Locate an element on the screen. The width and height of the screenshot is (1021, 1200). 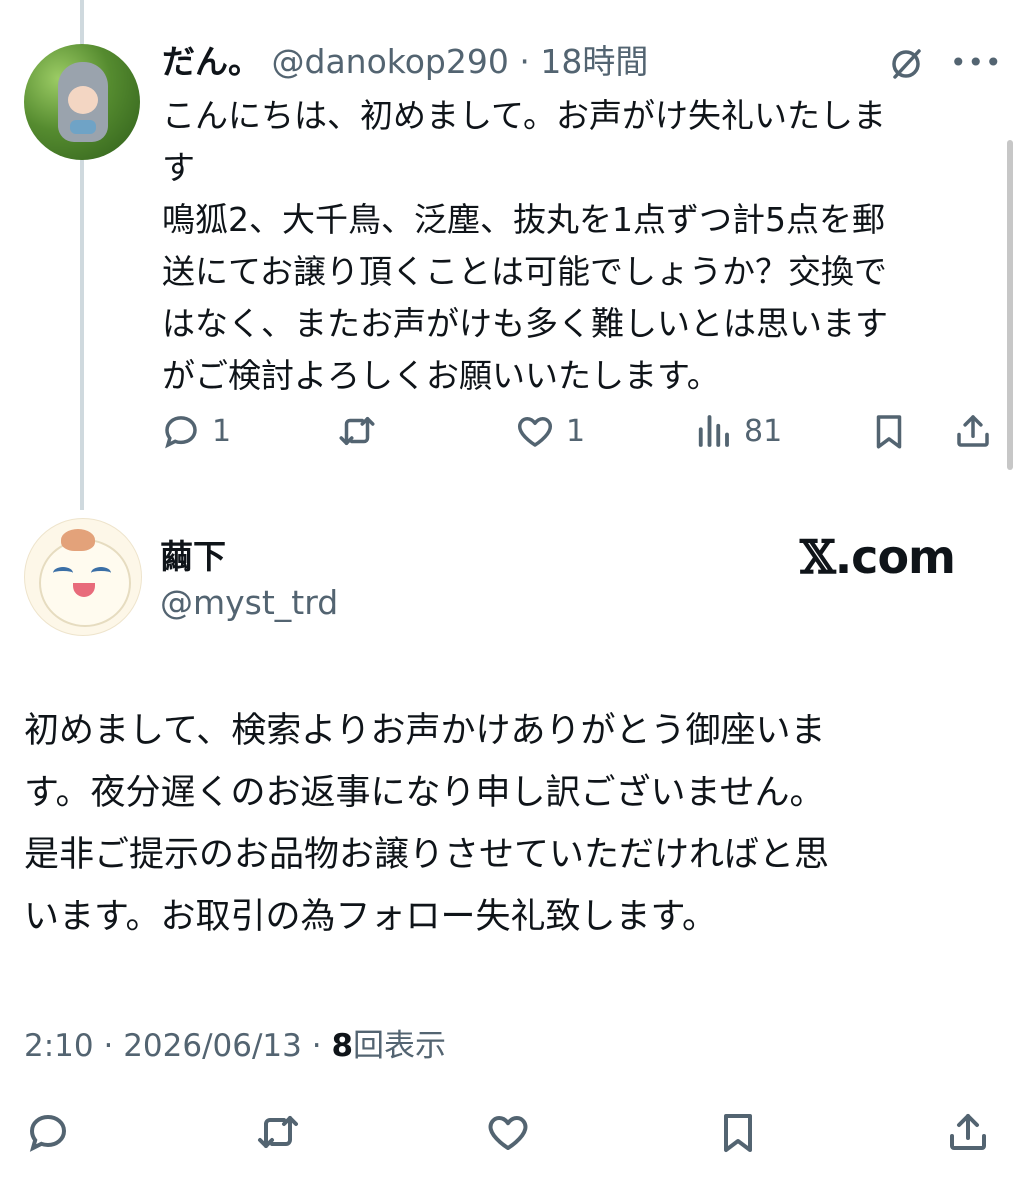
like-button: 1 is located at coordinates (549, 431).